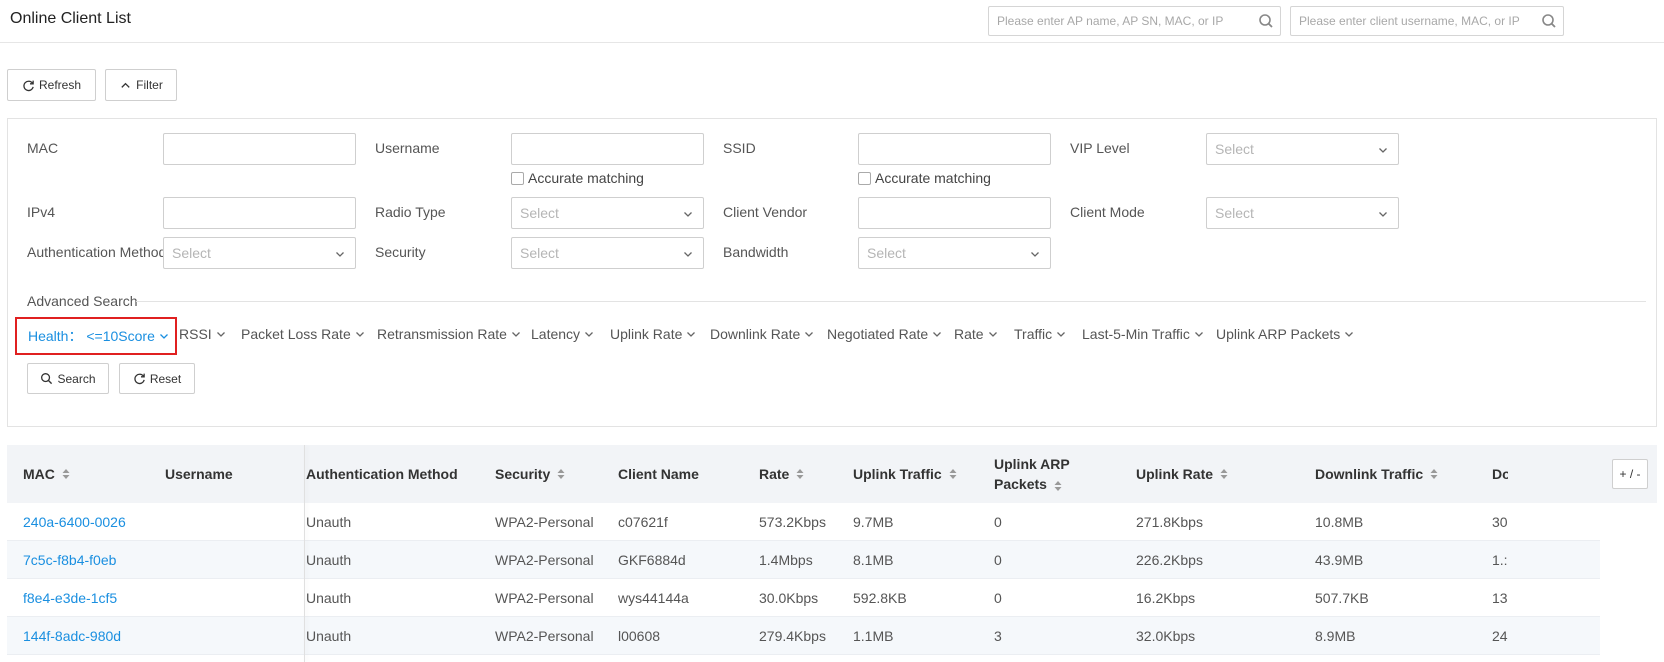  Describe the element at coordinates (157, 378) in the screenshot. I see `reset-button: Reset` at that location.